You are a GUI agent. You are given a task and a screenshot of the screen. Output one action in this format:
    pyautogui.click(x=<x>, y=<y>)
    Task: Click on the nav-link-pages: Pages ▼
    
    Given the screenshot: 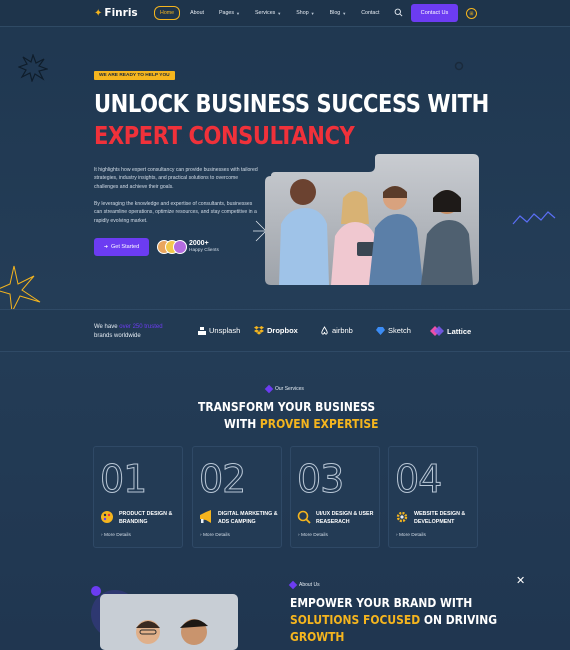 What is the action you would take?
    pyautogui.click(x=229, y=13)
    